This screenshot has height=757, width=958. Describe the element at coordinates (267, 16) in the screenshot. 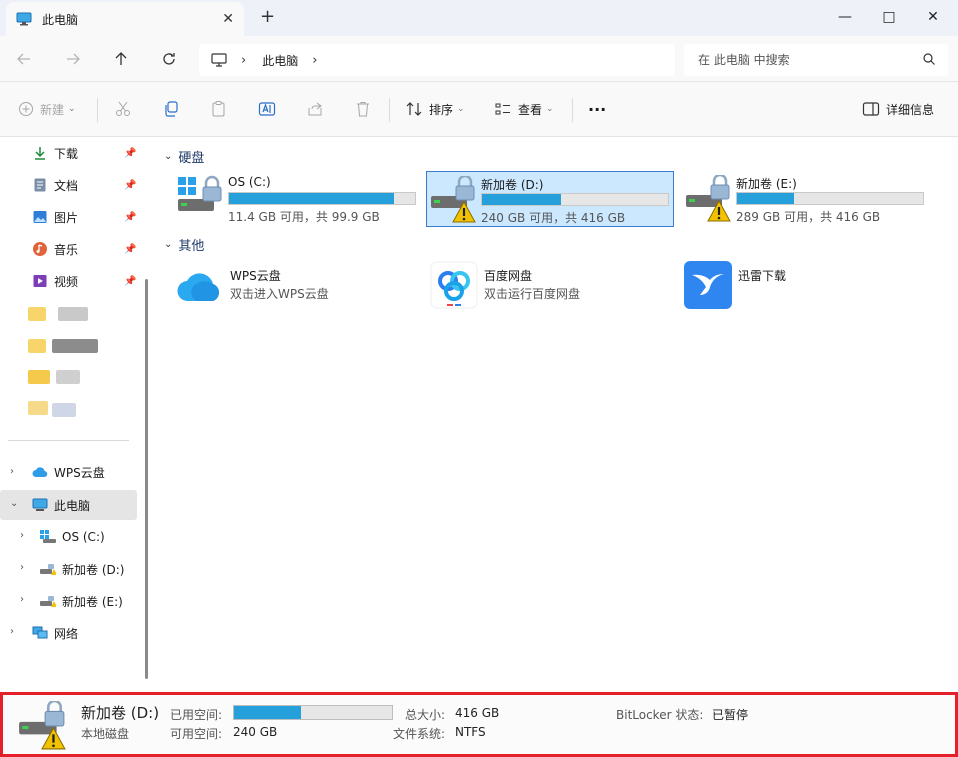

I see `new-tab-button: +` at that location.